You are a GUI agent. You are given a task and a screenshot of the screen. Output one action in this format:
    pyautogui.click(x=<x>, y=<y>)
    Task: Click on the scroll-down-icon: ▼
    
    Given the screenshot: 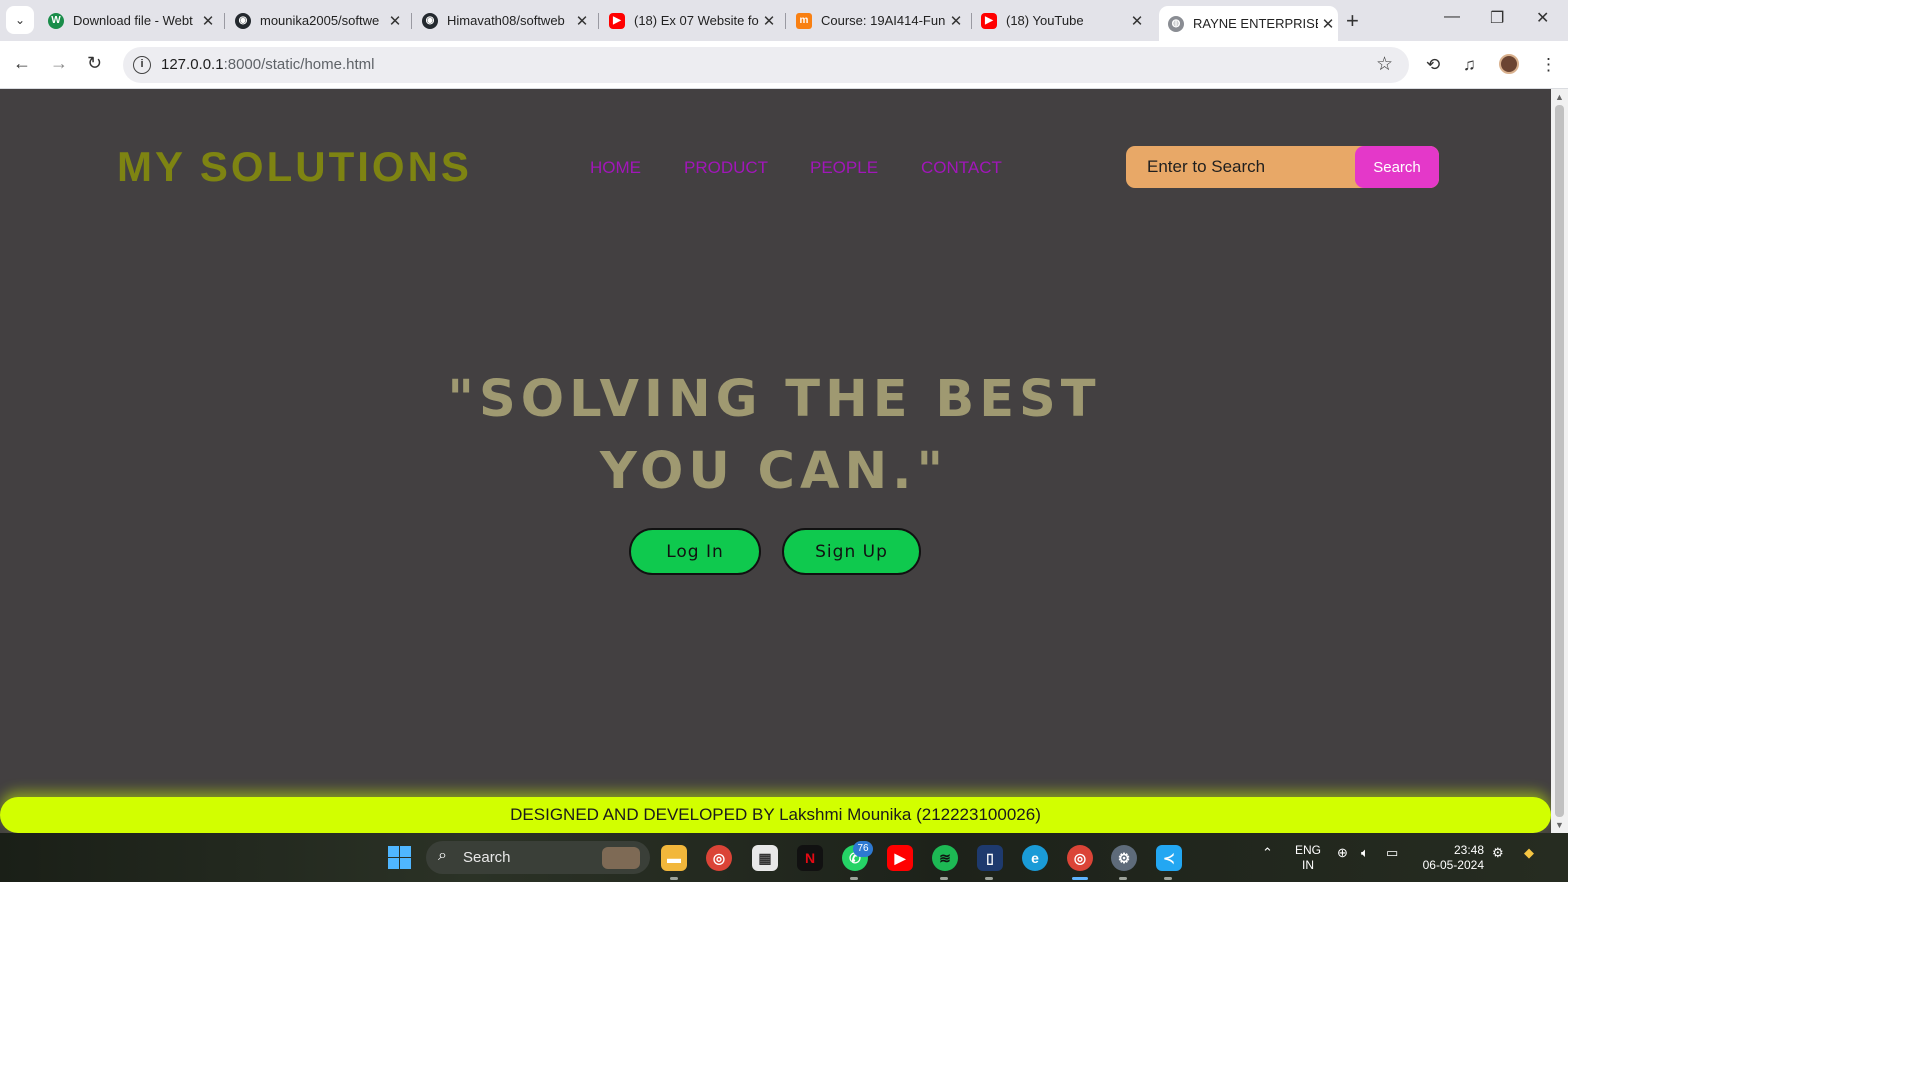 What is the action you would take?
    pyautogui.click(x=1559, y=825)
    